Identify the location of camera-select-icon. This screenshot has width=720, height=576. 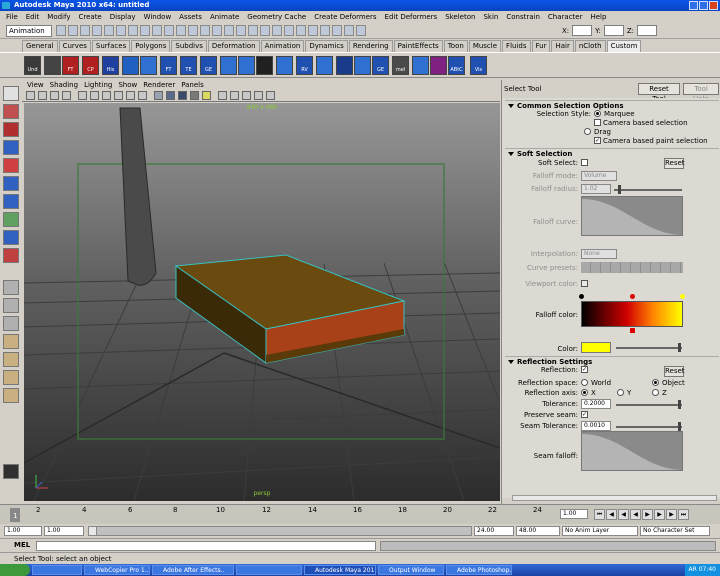
(30, 95).